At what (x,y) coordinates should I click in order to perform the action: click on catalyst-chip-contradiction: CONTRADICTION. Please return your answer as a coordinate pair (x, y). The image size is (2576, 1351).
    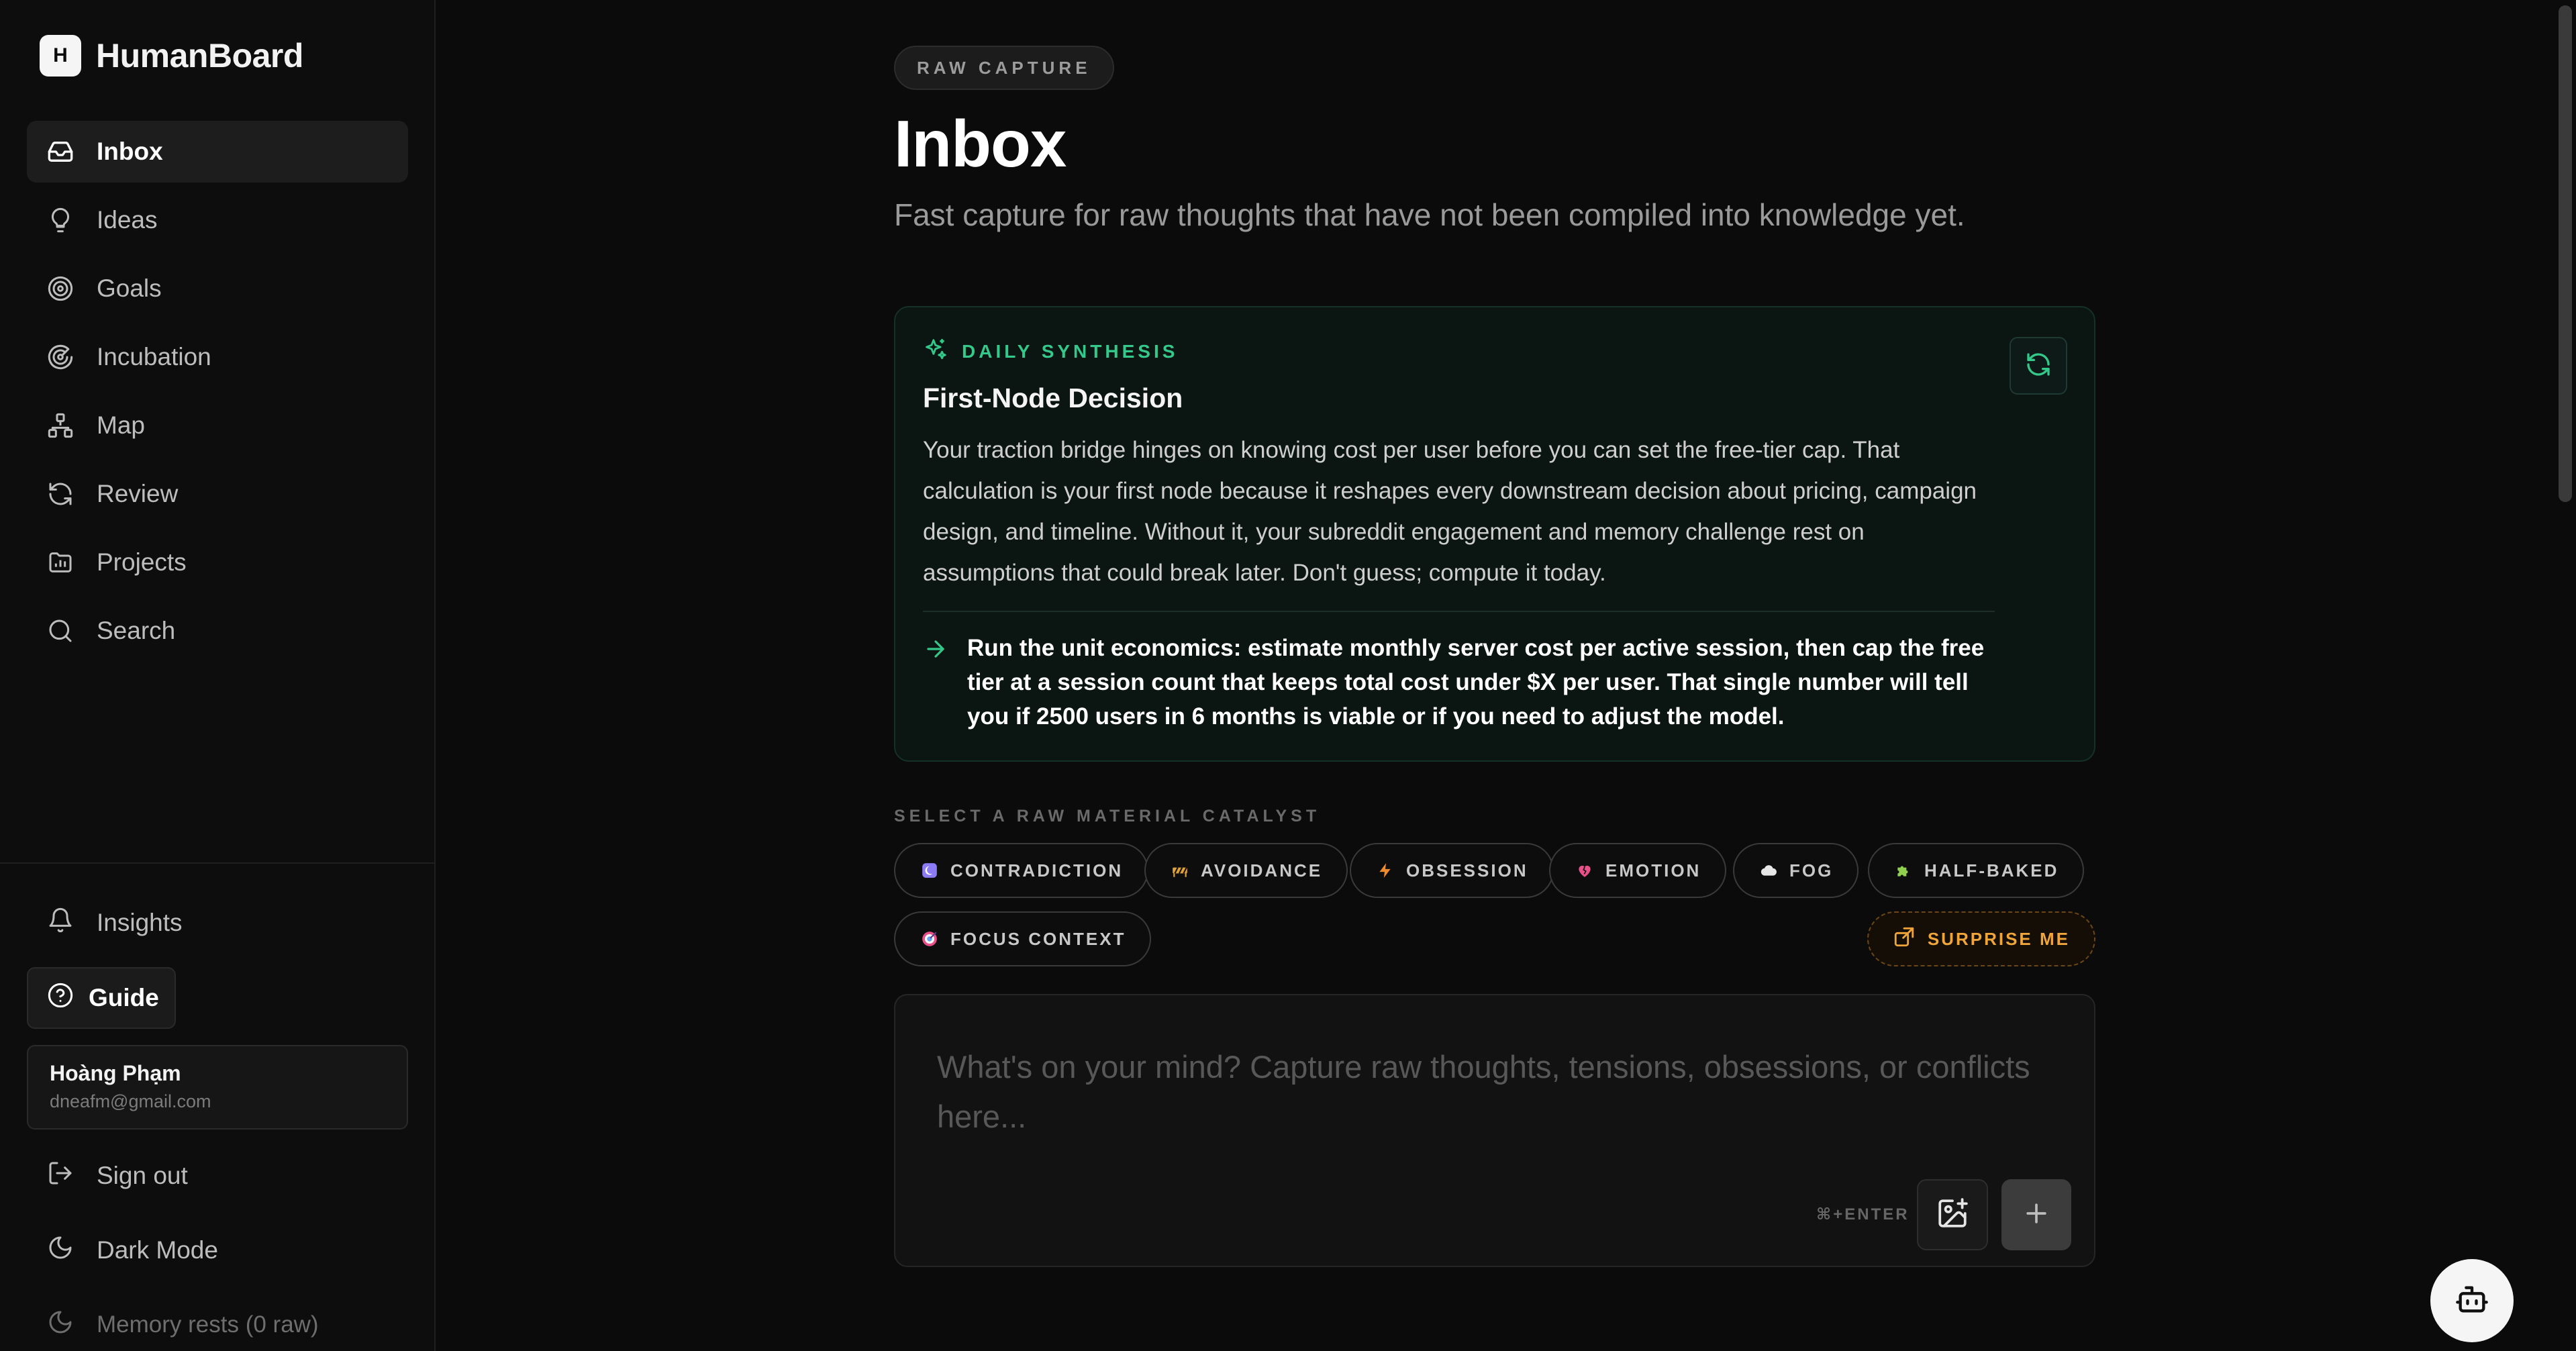
    Looking at the image, I should click on (1021, 870).